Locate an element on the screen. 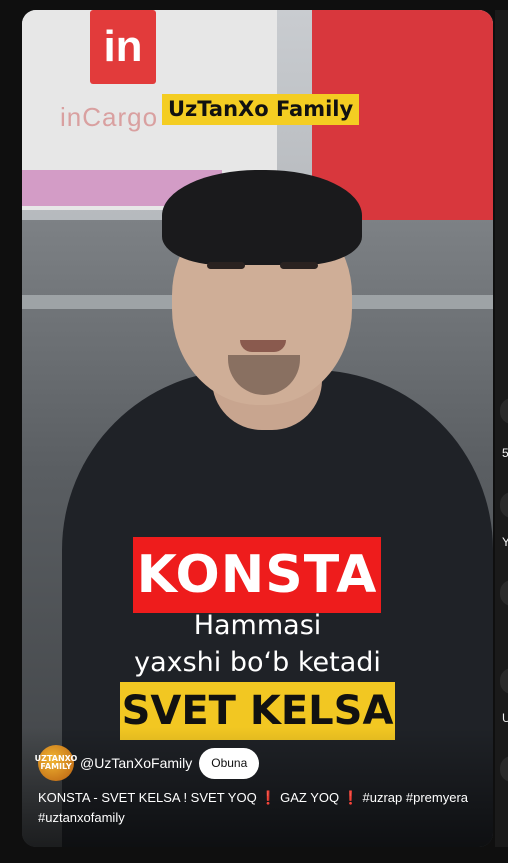 This screenshot has height=863, width=508. overlay-title-red: KONSTA is located at coordinates (257, 575).